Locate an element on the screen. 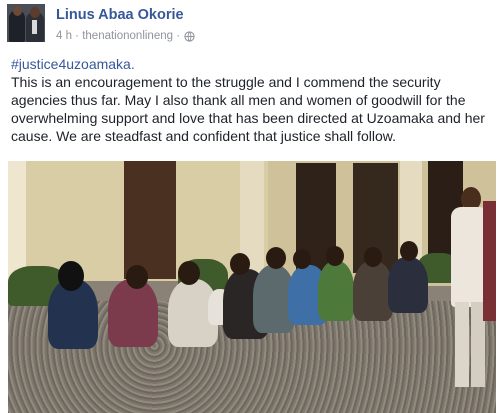 This screenshot has width=503, height=413. post-meta-text: 4 h · thenationonlineng · is located at coordinates (118, 36).